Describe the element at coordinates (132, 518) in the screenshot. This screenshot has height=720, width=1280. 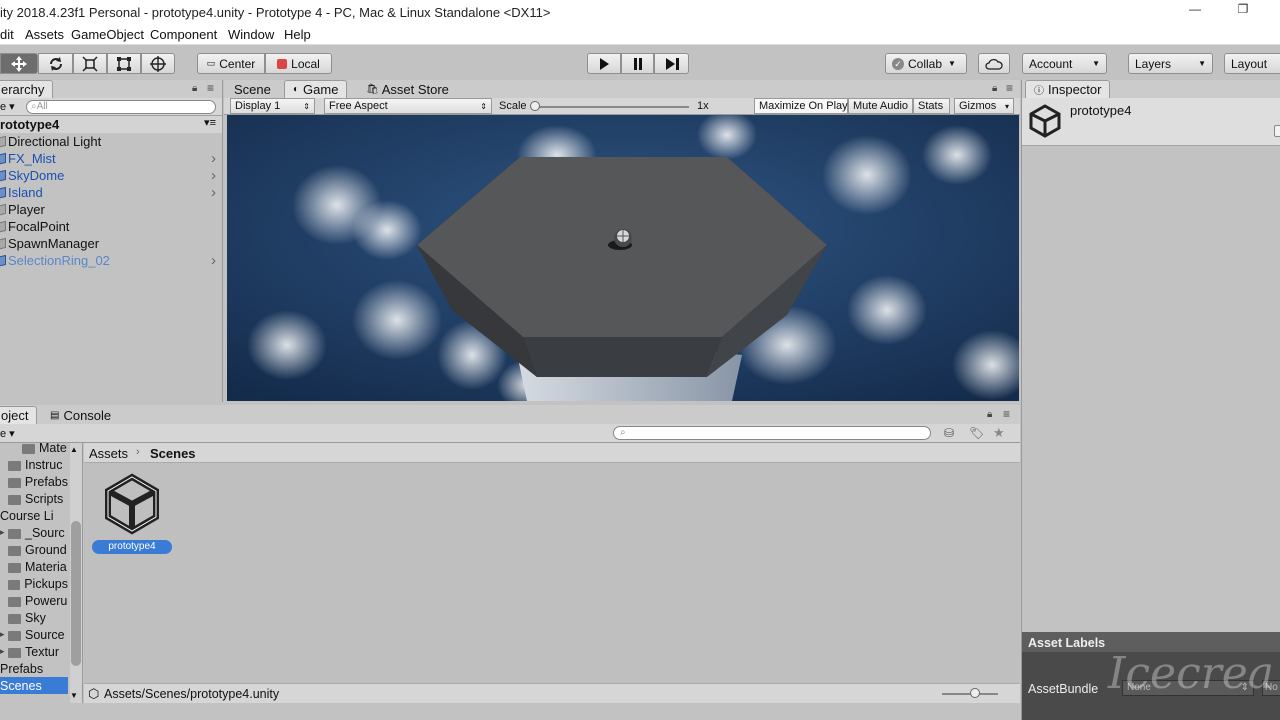
I see `asset-item-prototype4: prototype4` at that location.